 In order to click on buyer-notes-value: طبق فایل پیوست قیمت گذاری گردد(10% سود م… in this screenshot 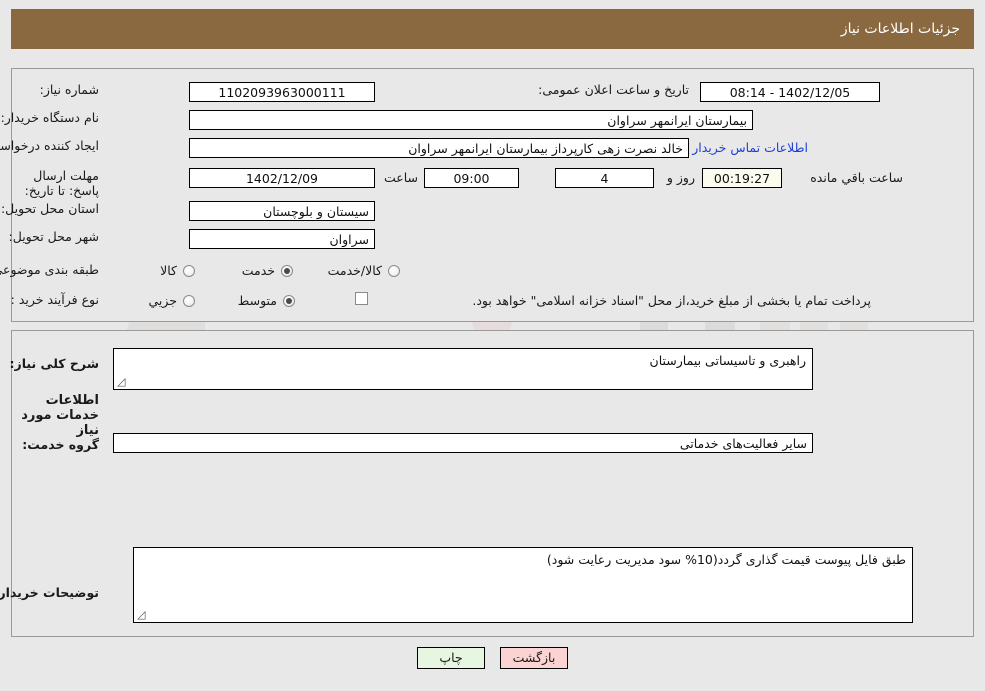, I will do `click(726, 559)`.